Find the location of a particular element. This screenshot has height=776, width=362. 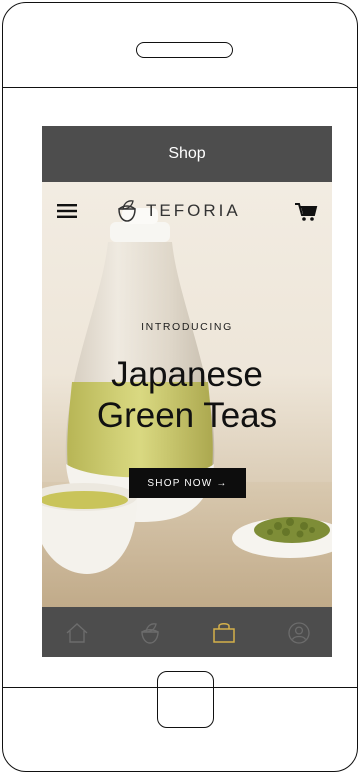

profile-icon is located at coordinates (299, 633).